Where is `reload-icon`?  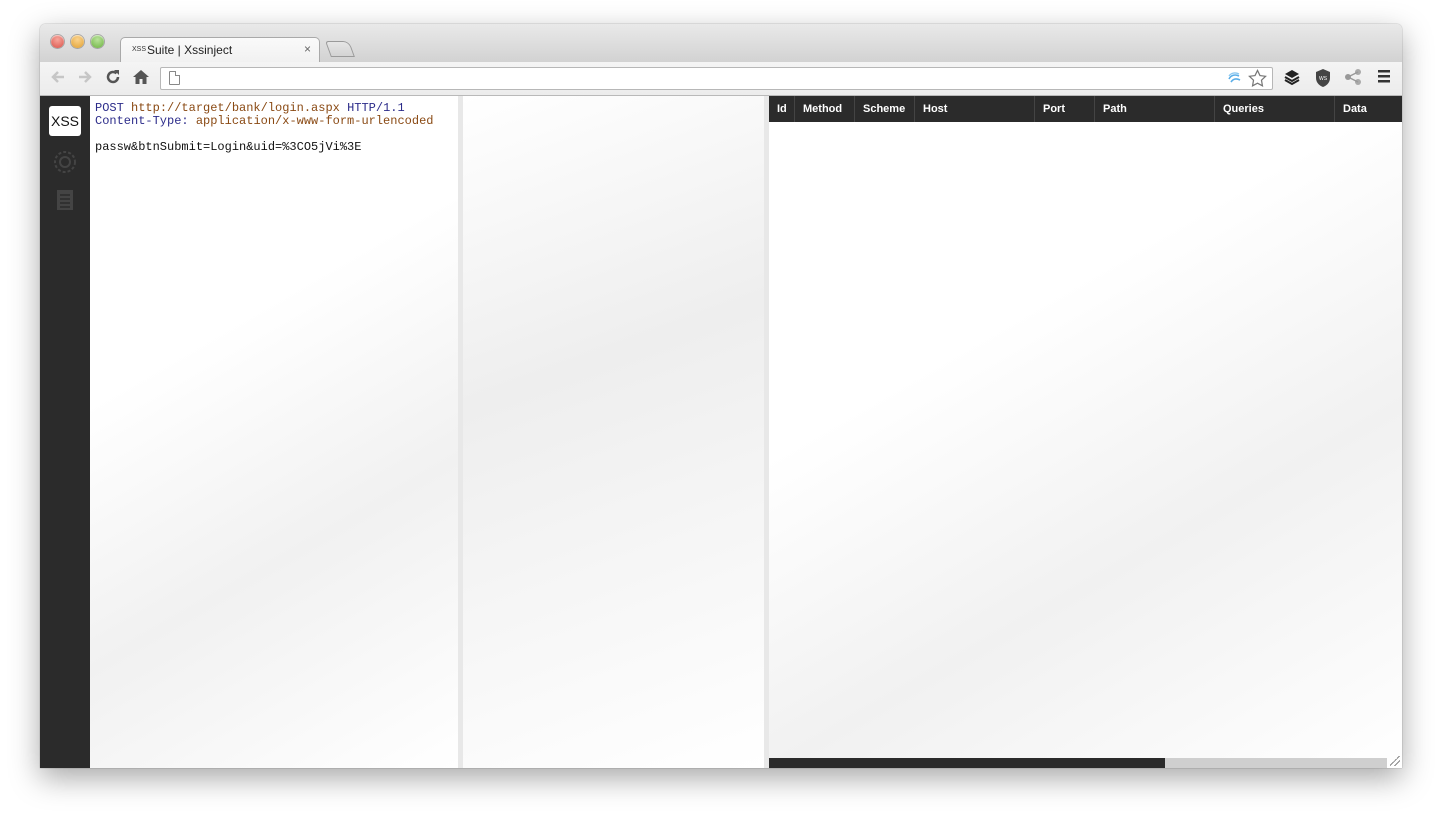
reload-icon is located at coordinates (113, 78).